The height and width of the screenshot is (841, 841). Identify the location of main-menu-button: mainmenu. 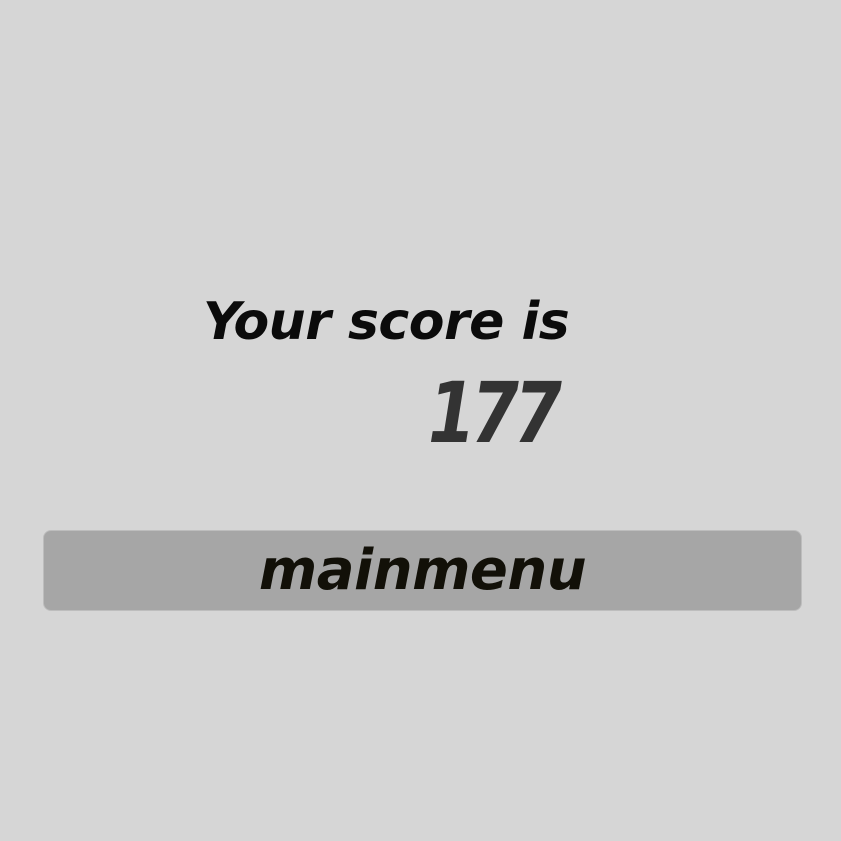
(422, 570).